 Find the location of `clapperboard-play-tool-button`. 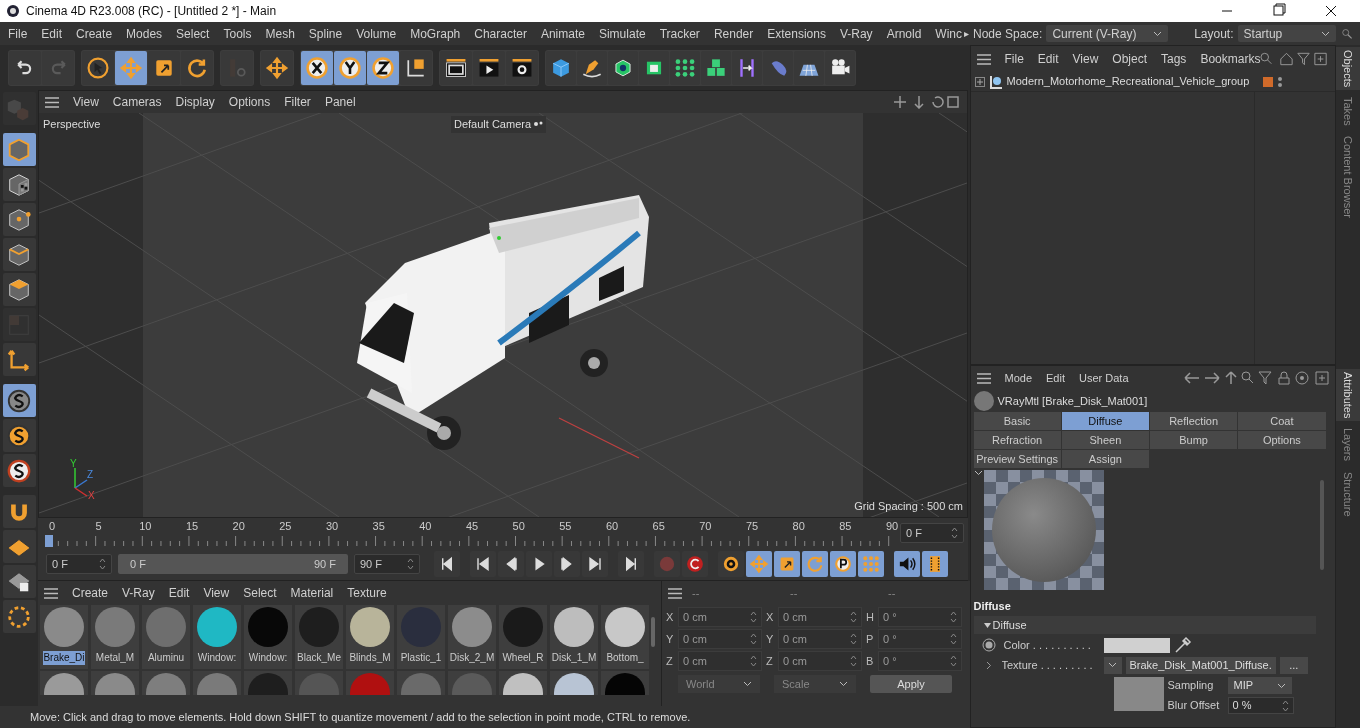

clapperboard-play-tool-button is located at coordinates (489, 67).